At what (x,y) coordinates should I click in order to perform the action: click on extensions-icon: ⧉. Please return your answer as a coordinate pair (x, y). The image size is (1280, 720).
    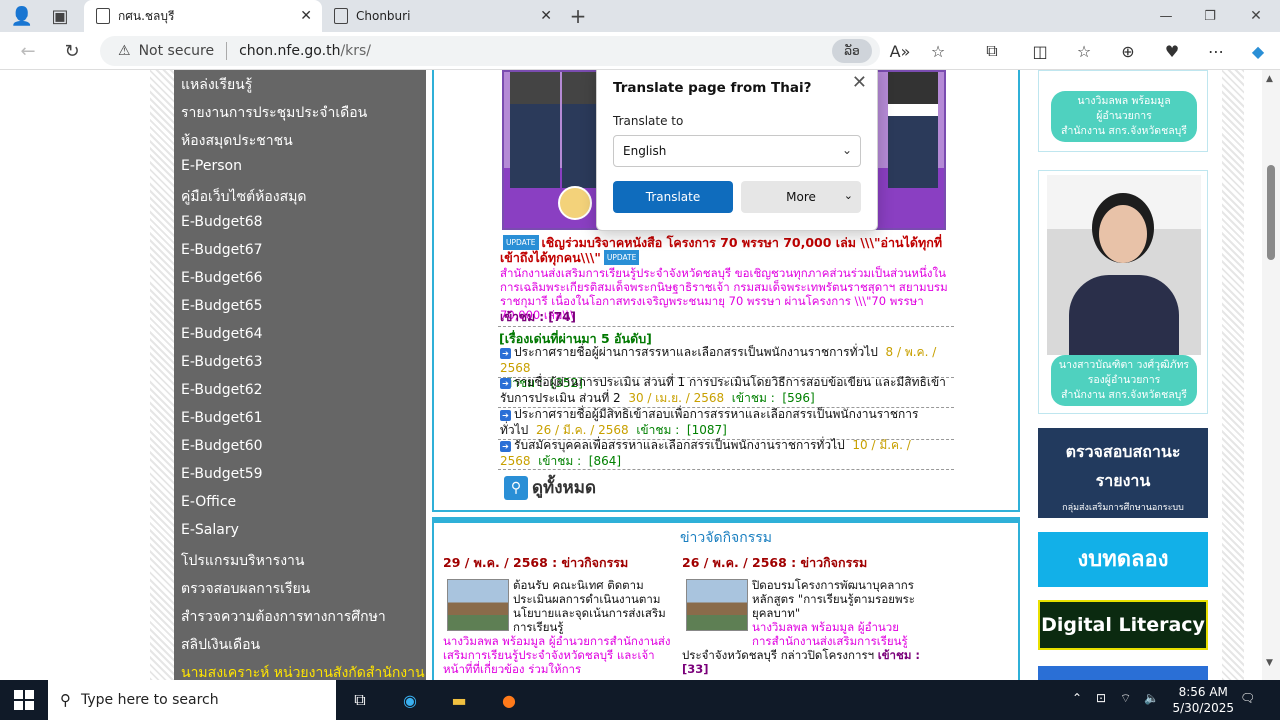
    Looking at the image, I should click on (992, 51).